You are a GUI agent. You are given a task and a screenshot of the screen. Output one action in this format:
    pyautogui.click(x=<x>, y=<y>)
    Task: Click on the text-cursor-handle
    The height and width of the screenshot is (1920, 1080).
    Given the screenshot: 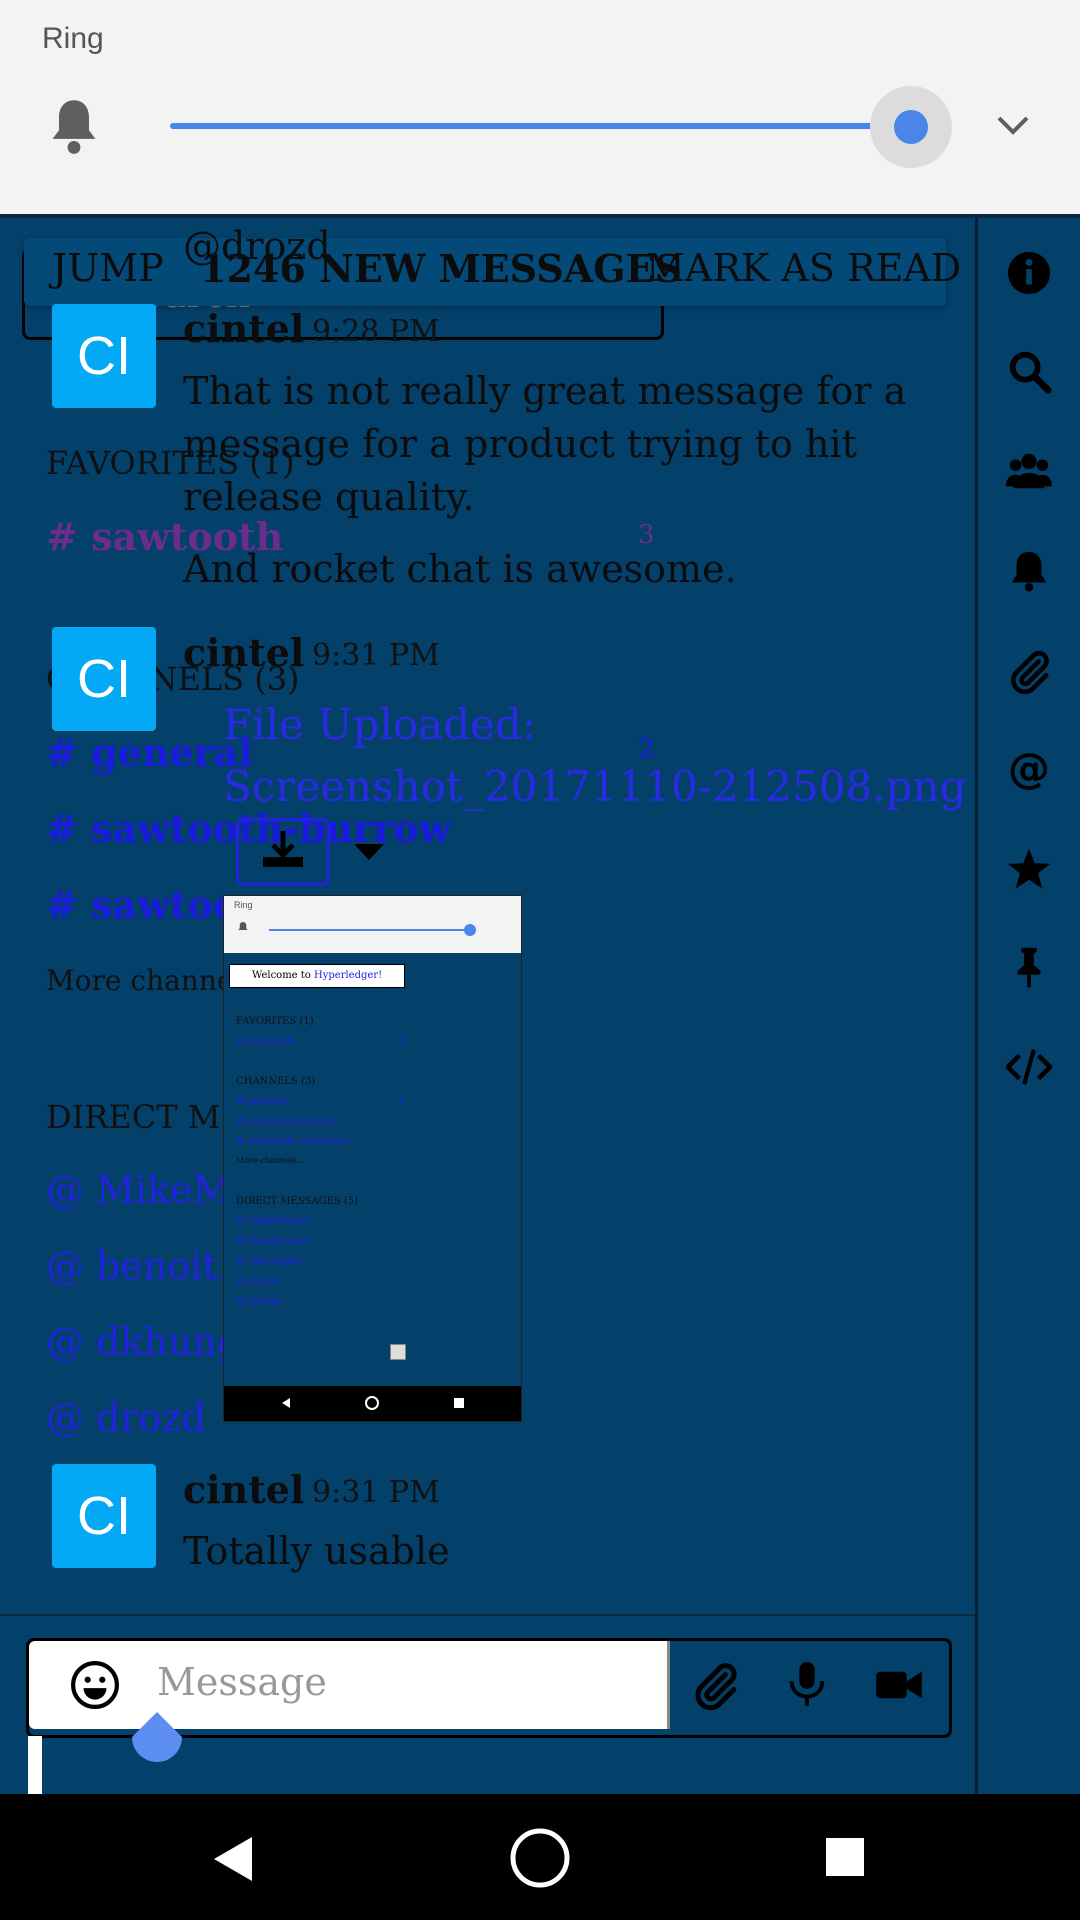 What is the action you would take?
    pyautogui.click(x=157, y=1737)
    